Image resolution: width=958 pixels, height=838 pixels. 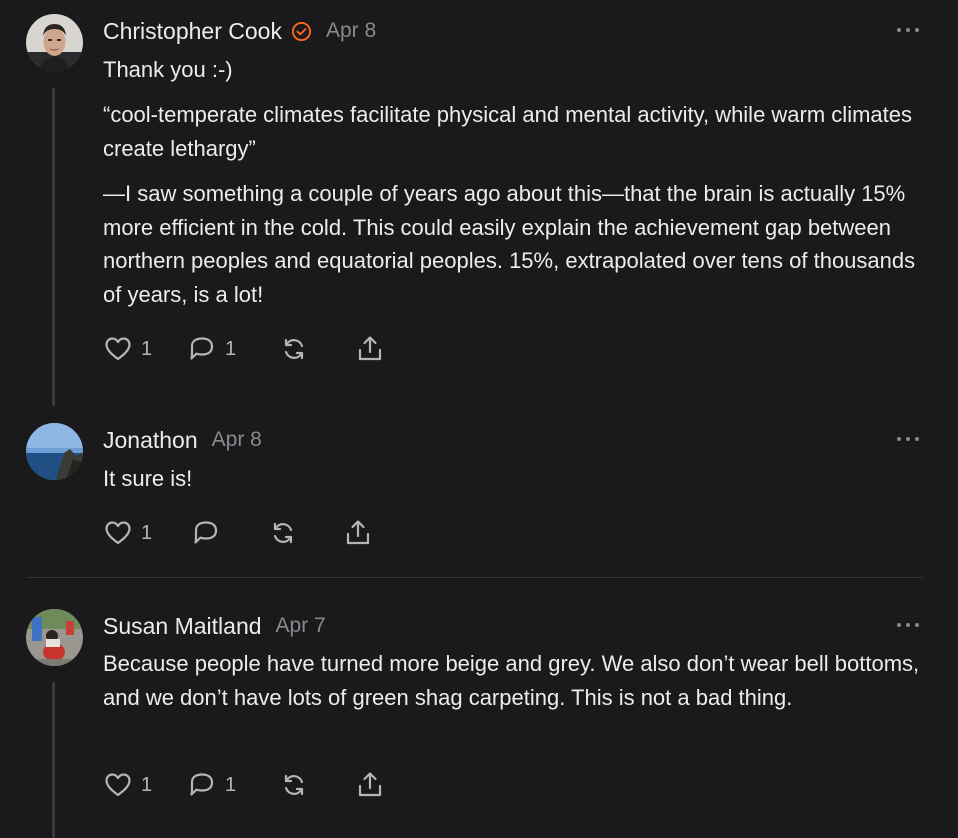 I want to click on comment-header: Susan Maitland Apr 7, so click(x=214, y=626).